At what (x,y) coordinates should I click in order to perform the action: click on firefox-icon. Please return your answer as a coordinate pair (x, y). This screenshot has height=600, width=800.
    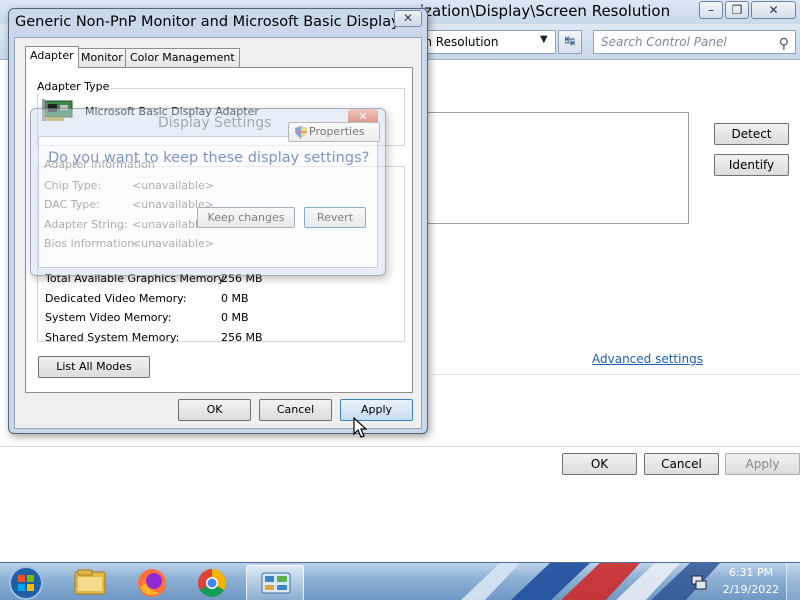
    Looking at the image, I should click on (152, 583).